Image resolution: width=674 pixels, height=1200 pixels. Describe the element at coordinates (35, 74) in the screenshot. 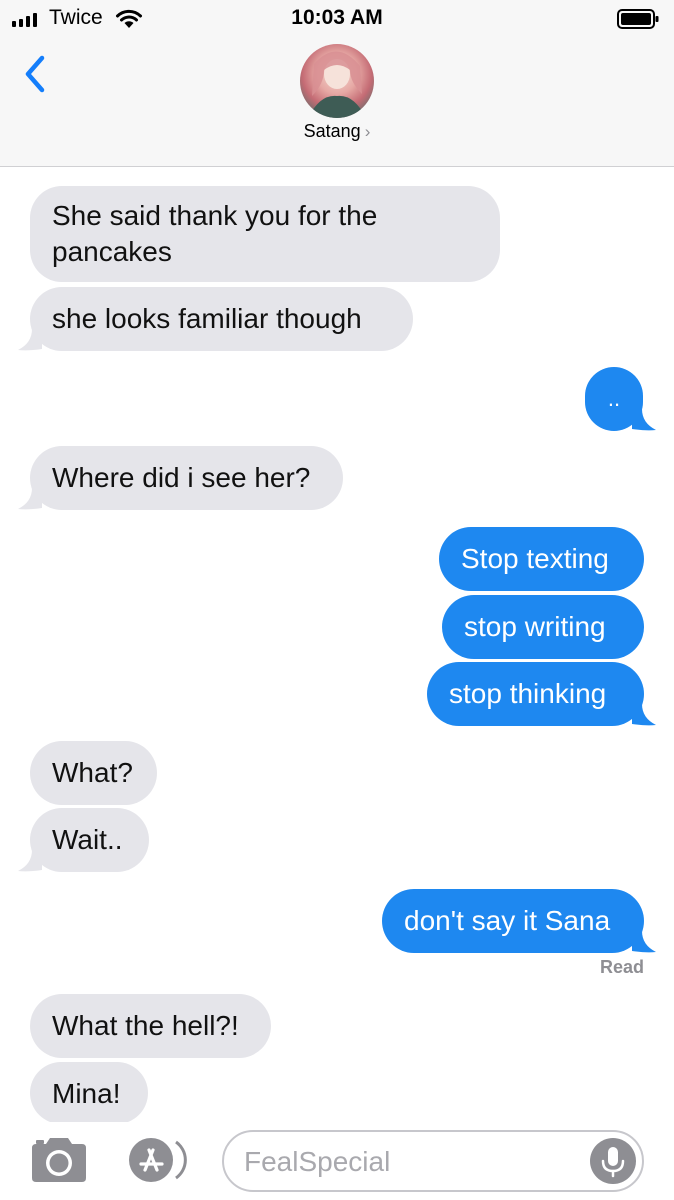

I see `back-chevron-icon` at that location.